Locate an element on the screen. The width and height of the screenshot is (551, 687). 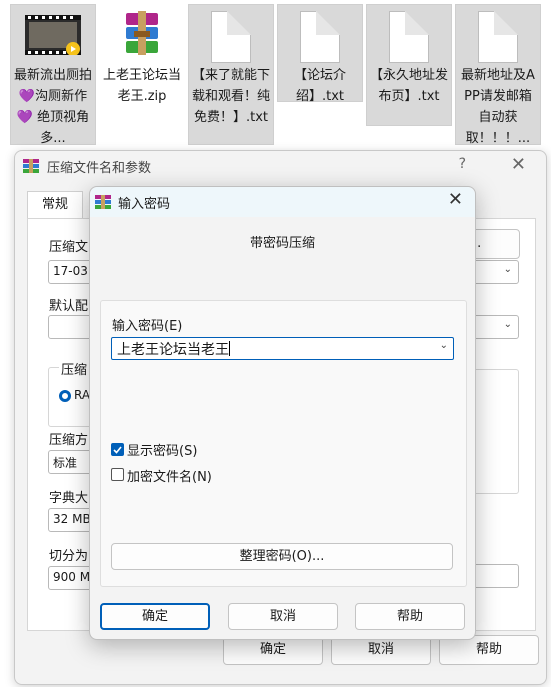
split-value: 900 MI is located at coordinates (73, 577).